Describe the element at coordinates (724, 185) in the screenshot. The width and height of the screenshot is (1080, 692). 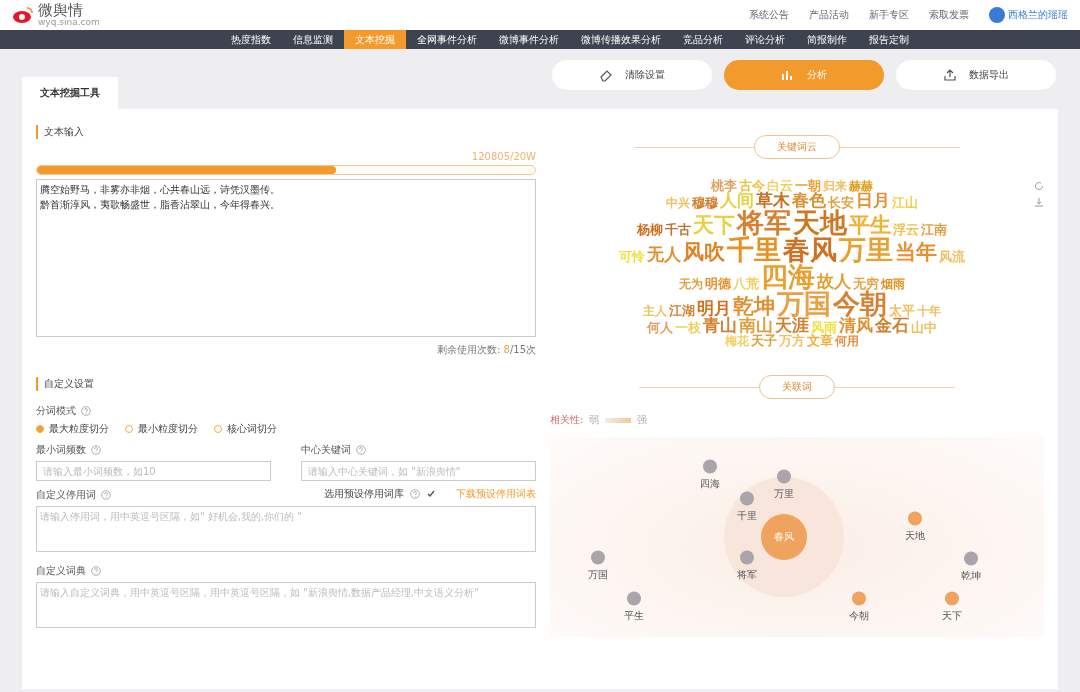
I see `cloud-word: 桃李` at that location.